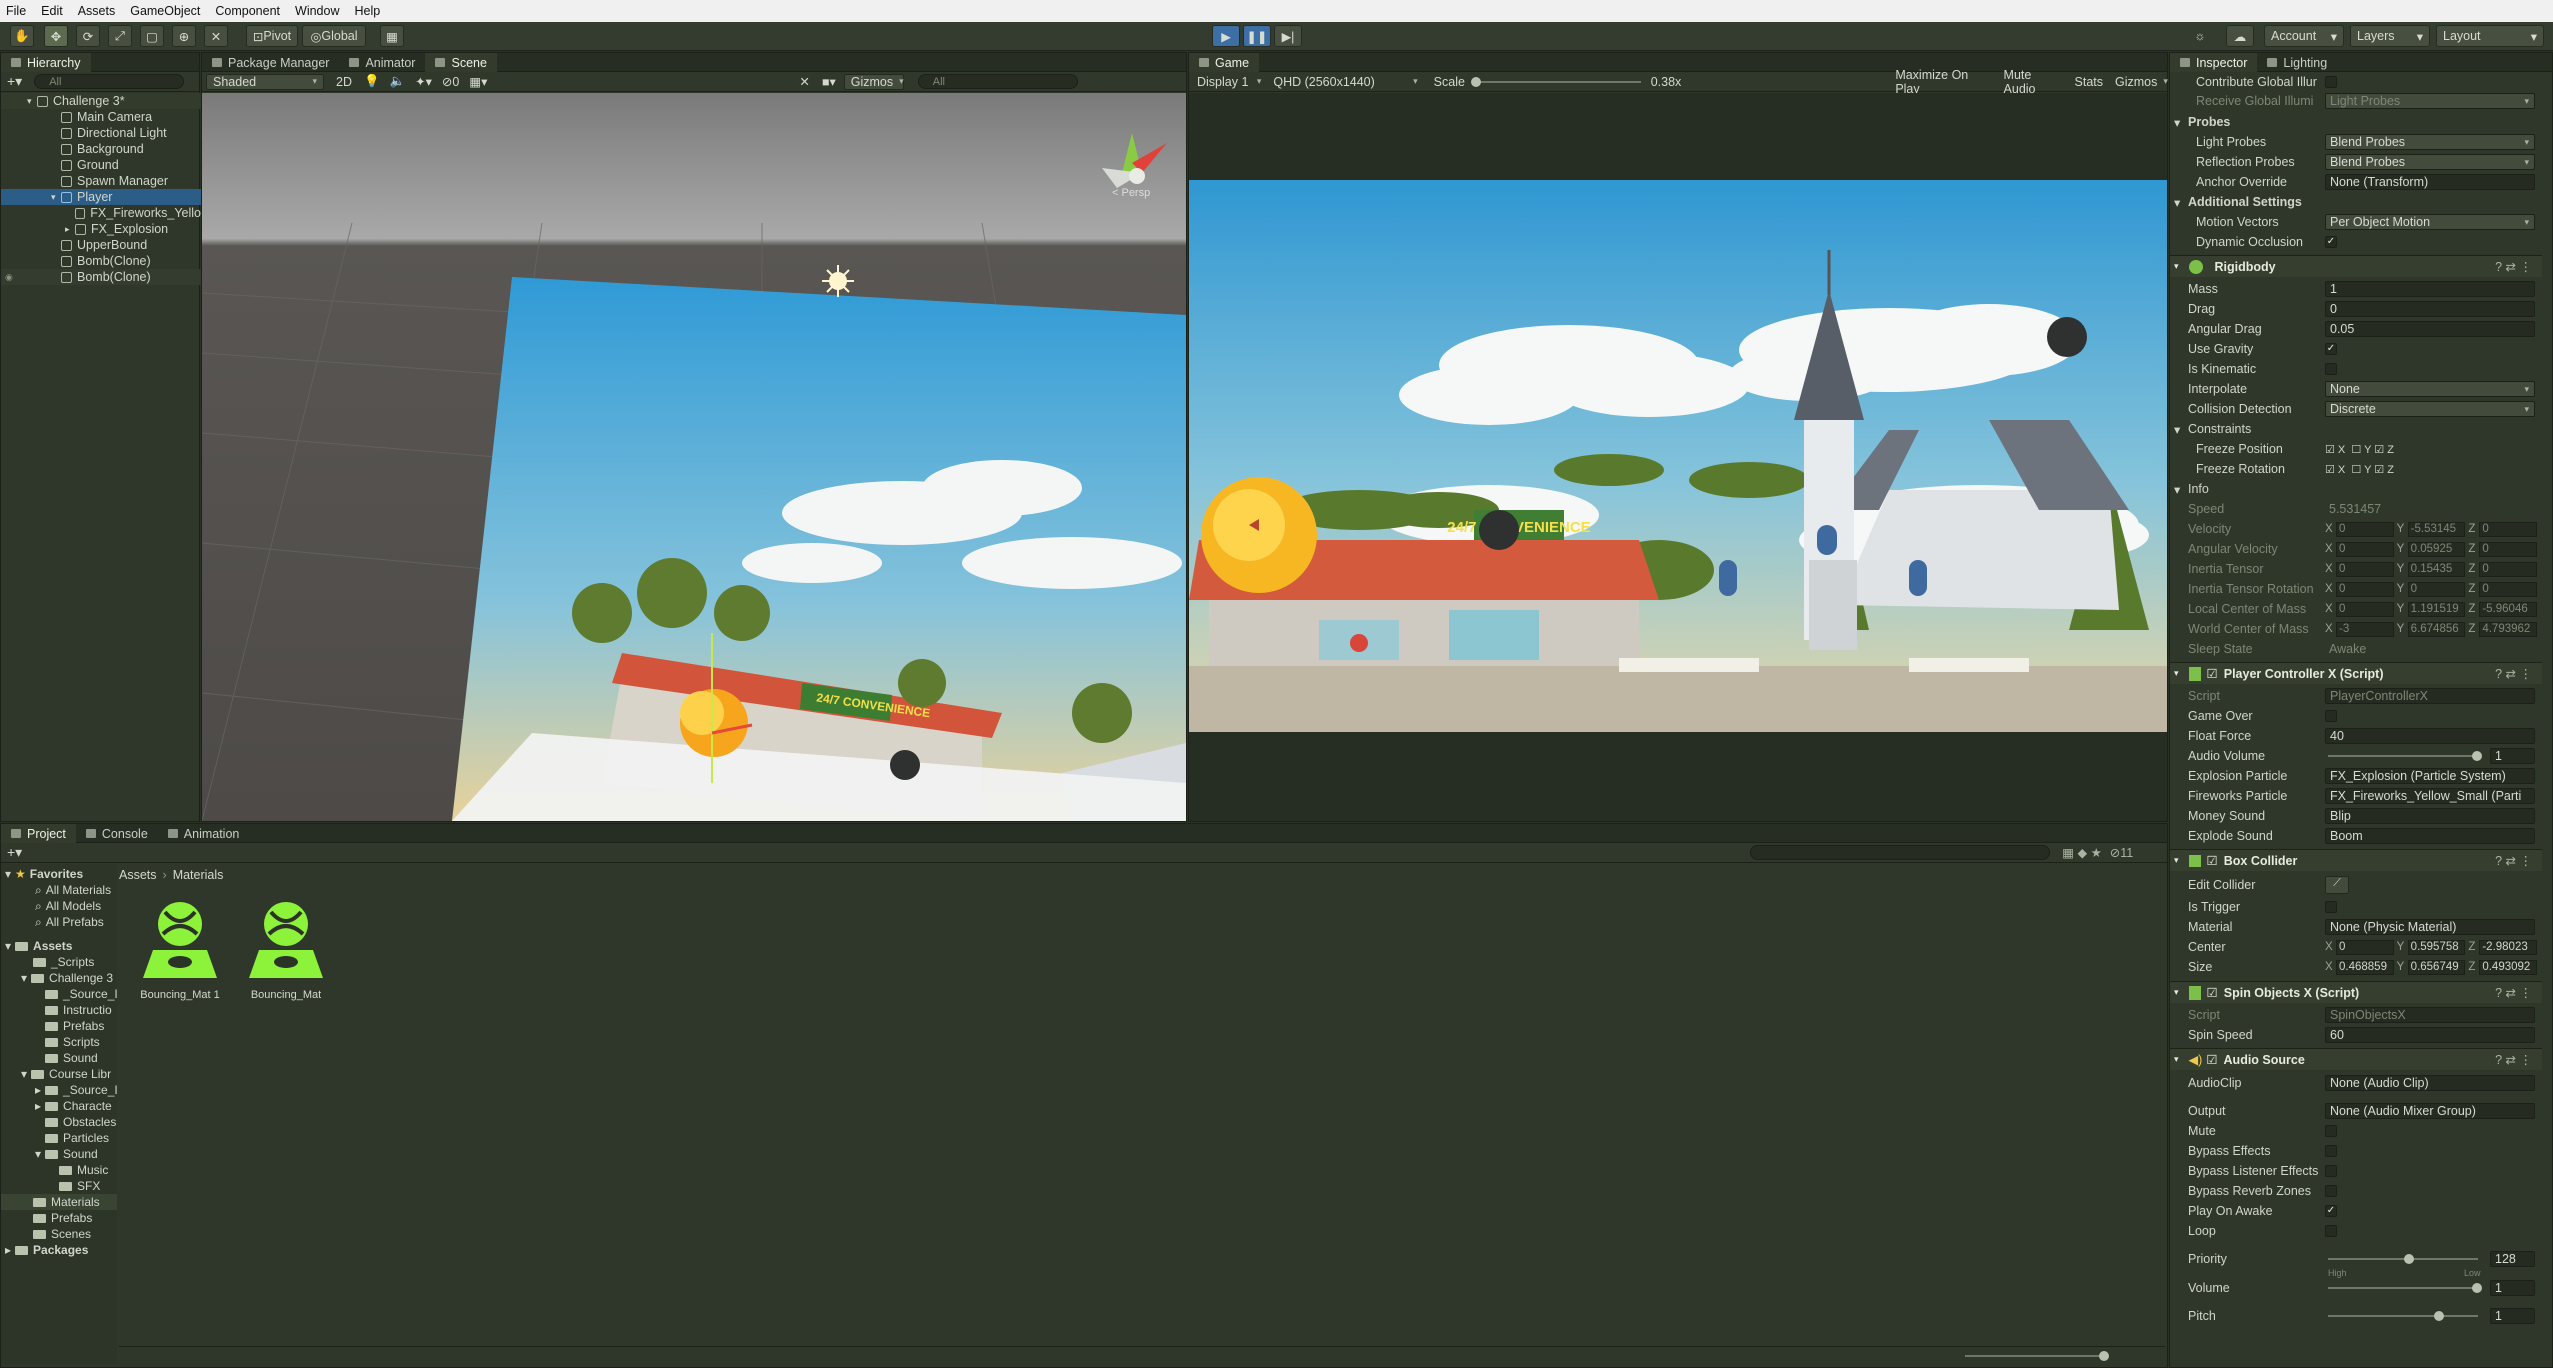 The height and width of the screenshot is (1368, 2553). Describe the element at coordinates (2512, 1288) in the screenshot. I see `volume-field: 1` at that location.